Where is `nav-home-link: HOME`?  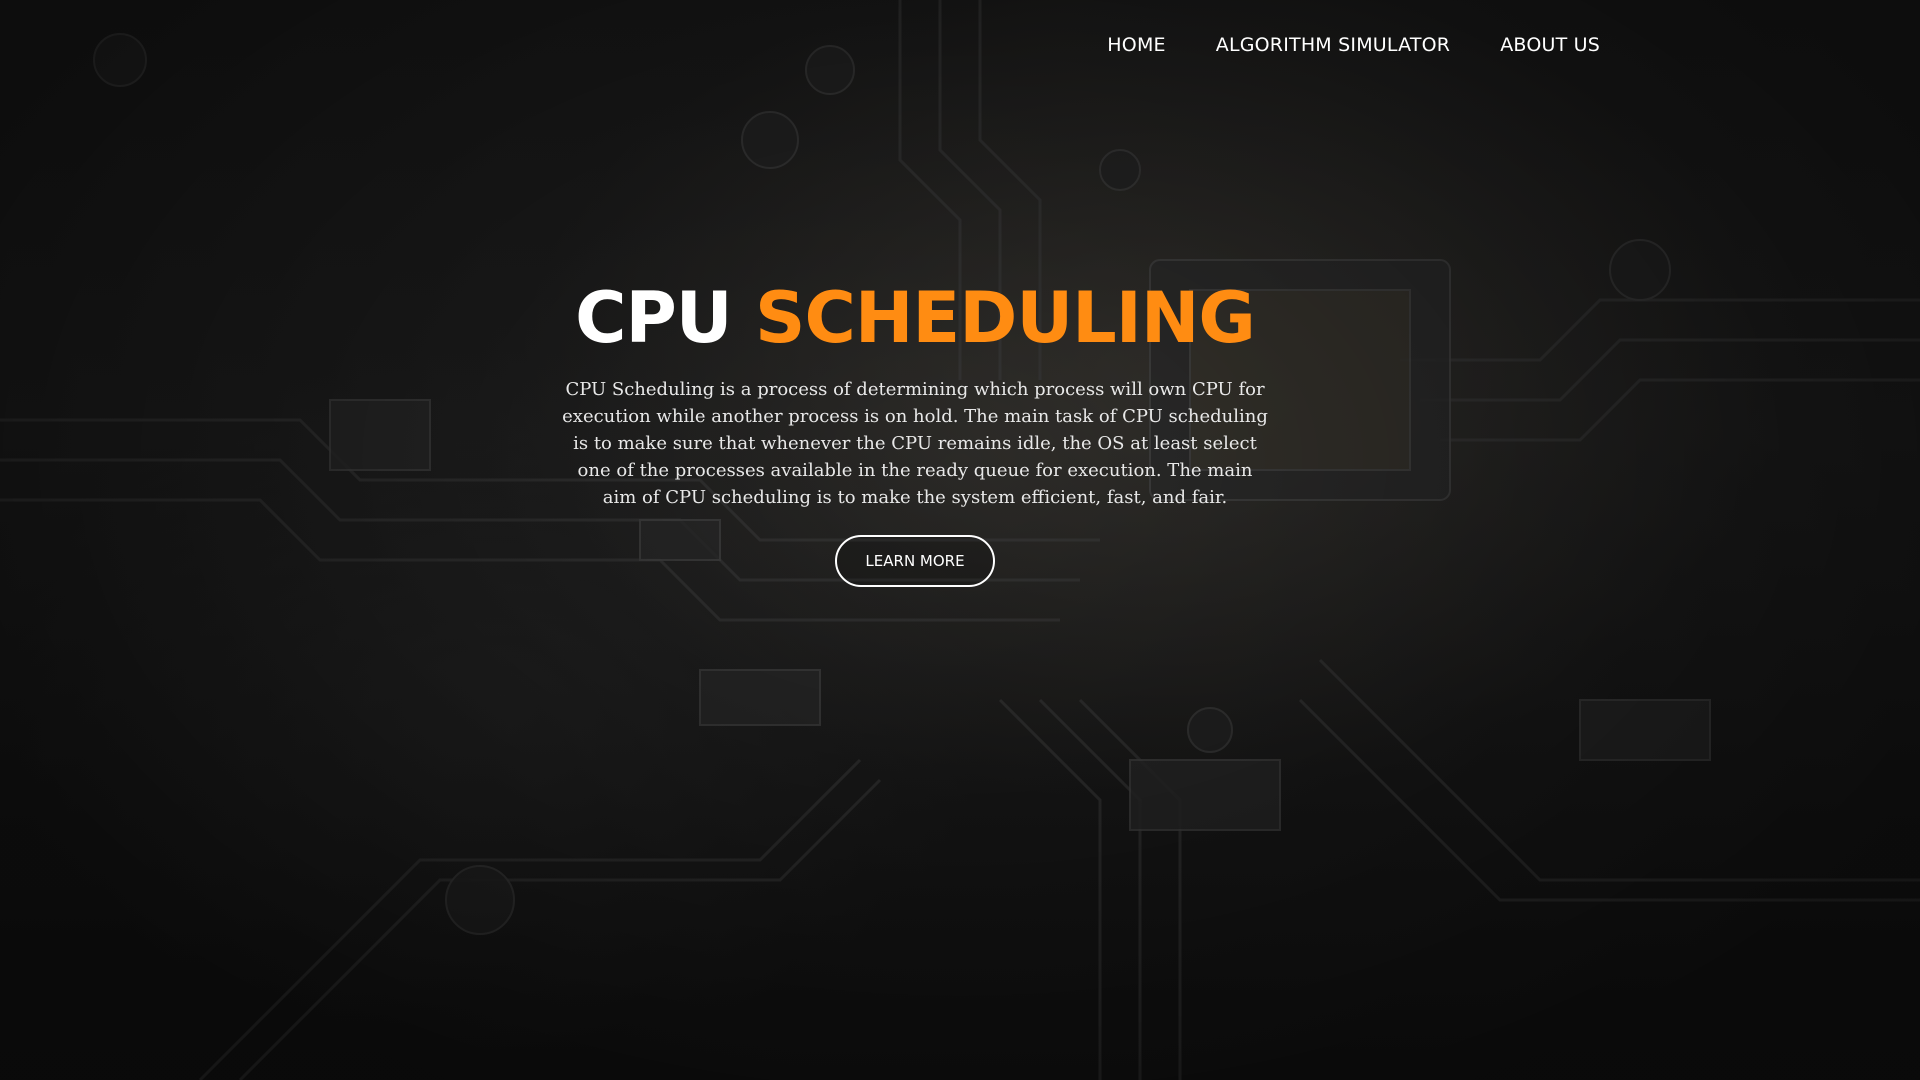
nav-home-link: HOME is located at coordinates (1136, 45).